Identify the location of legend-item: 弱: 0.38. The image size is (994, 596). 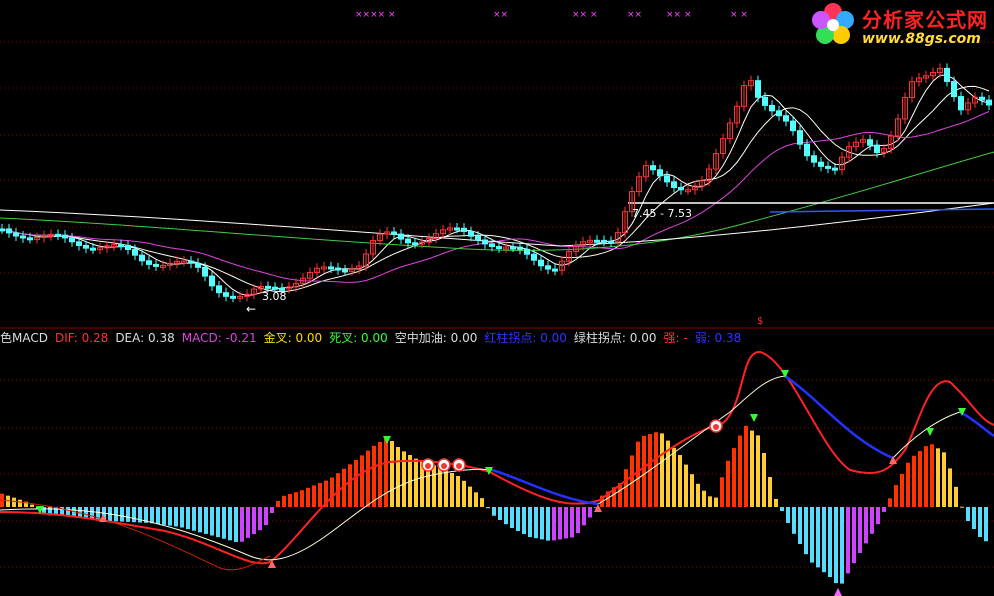
(718, 338).